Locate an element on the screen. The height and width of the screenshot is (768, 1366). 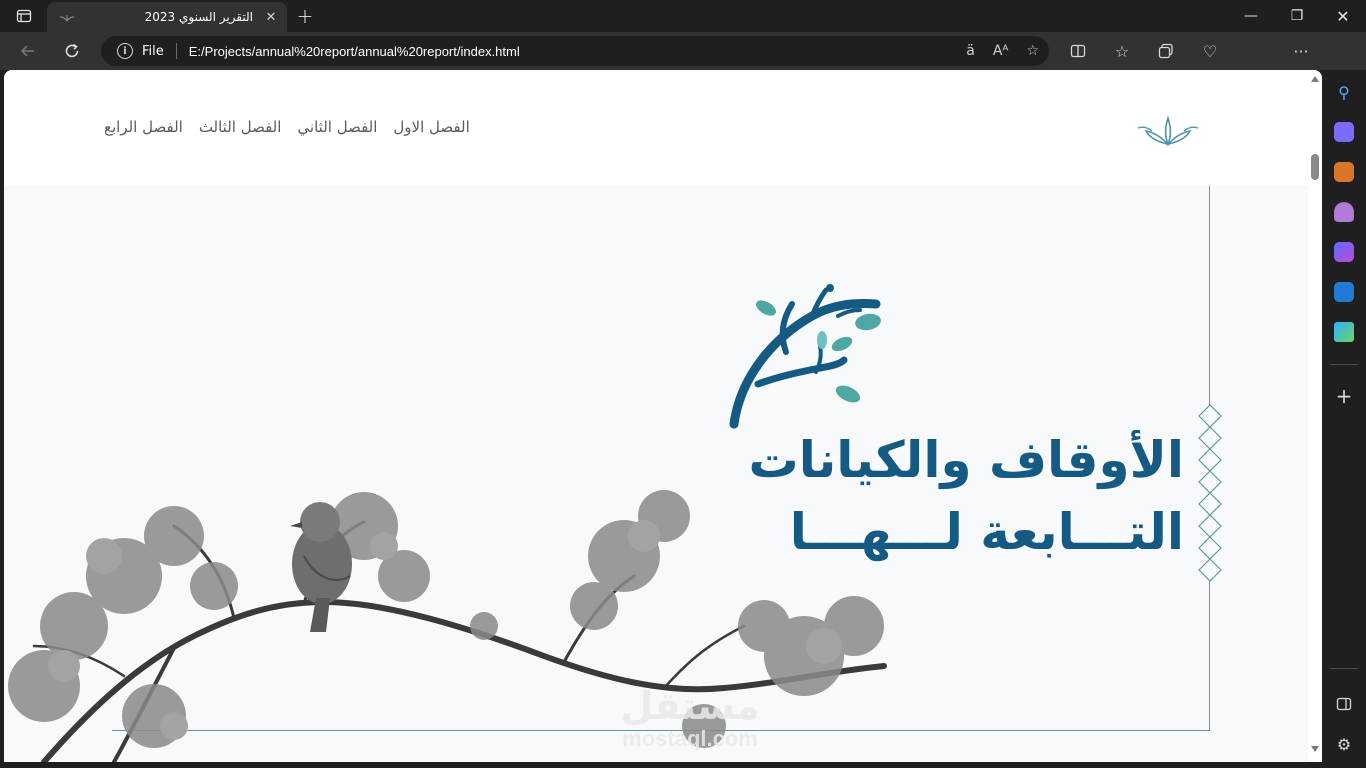
tab-actions-icon is located at coordinates (24, 16).